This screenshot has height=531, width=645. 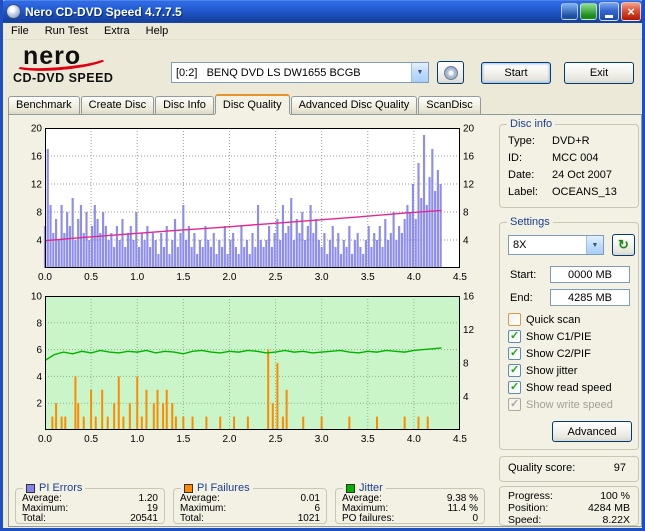 What do you see at coordinates (609, 16) in the screenshot?
I see `minimize-icon` at bounding box center [609, 16].